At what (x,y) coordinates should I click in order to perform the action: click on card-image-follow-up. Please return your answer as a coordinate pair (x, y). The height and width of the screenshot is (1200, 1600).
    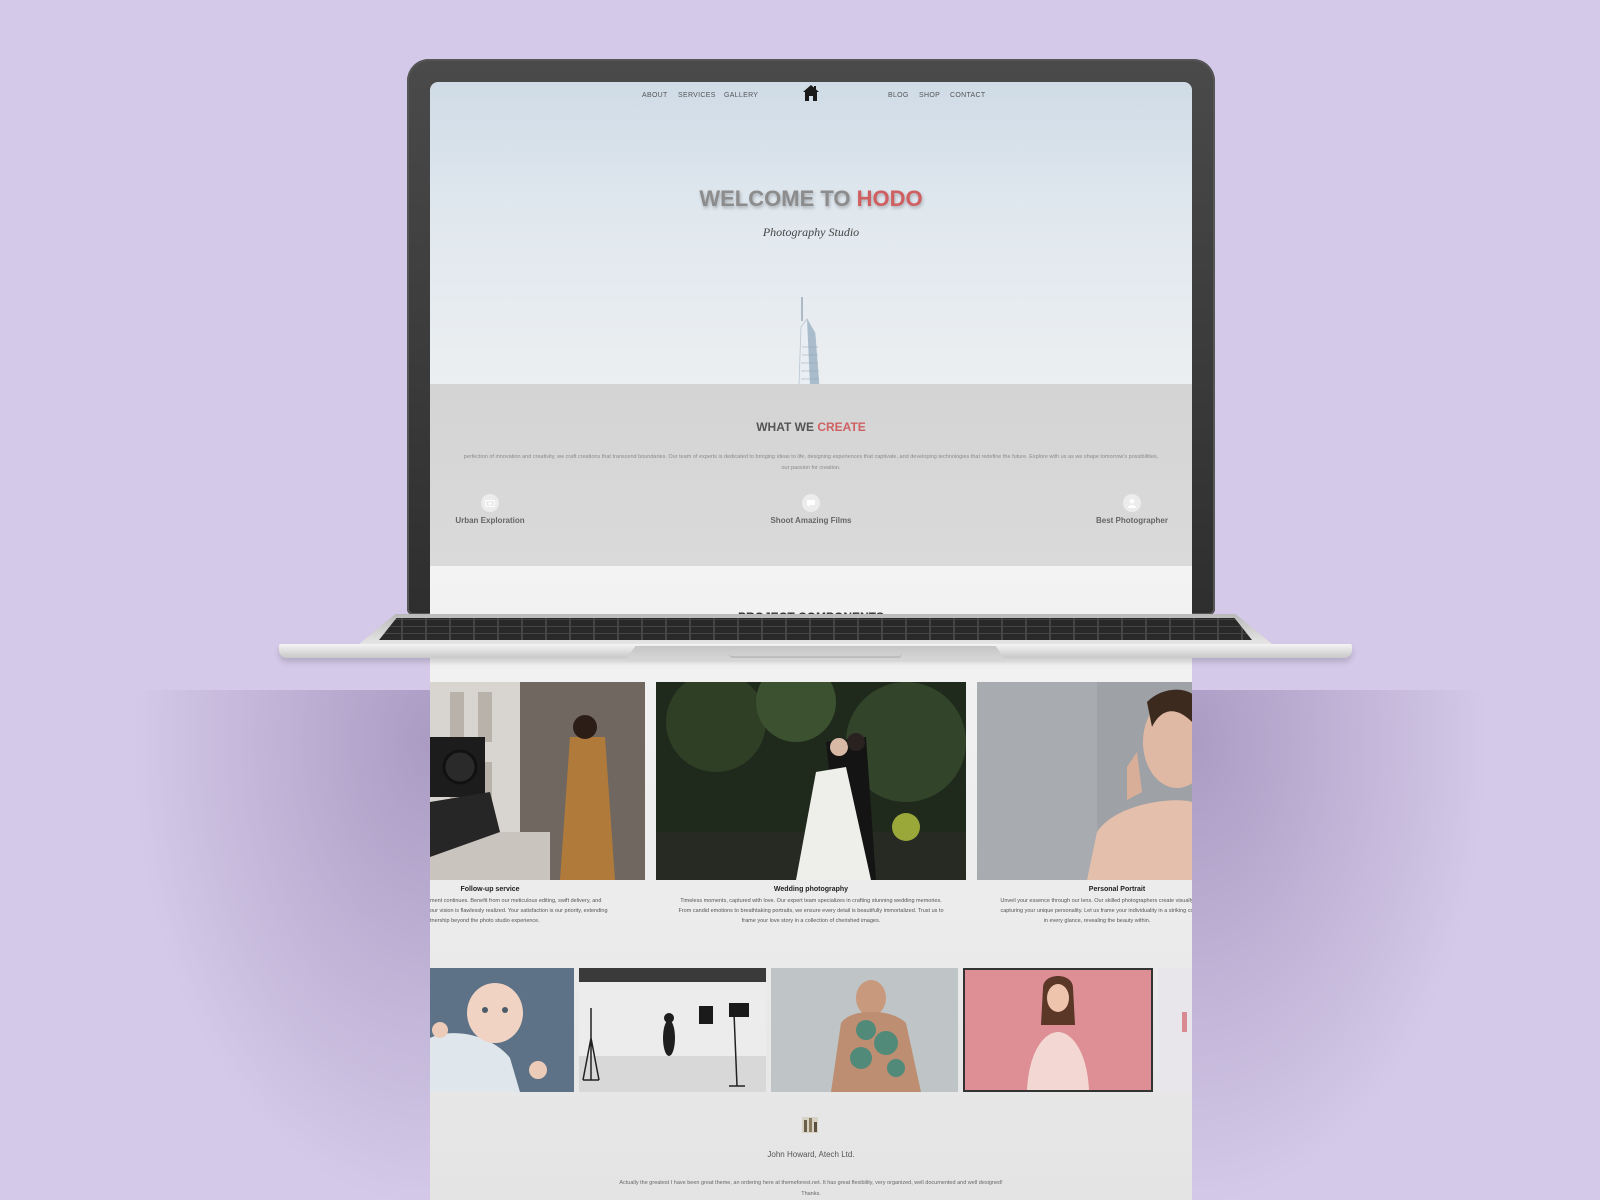
    Looking at the image, I should click on (537, 781).